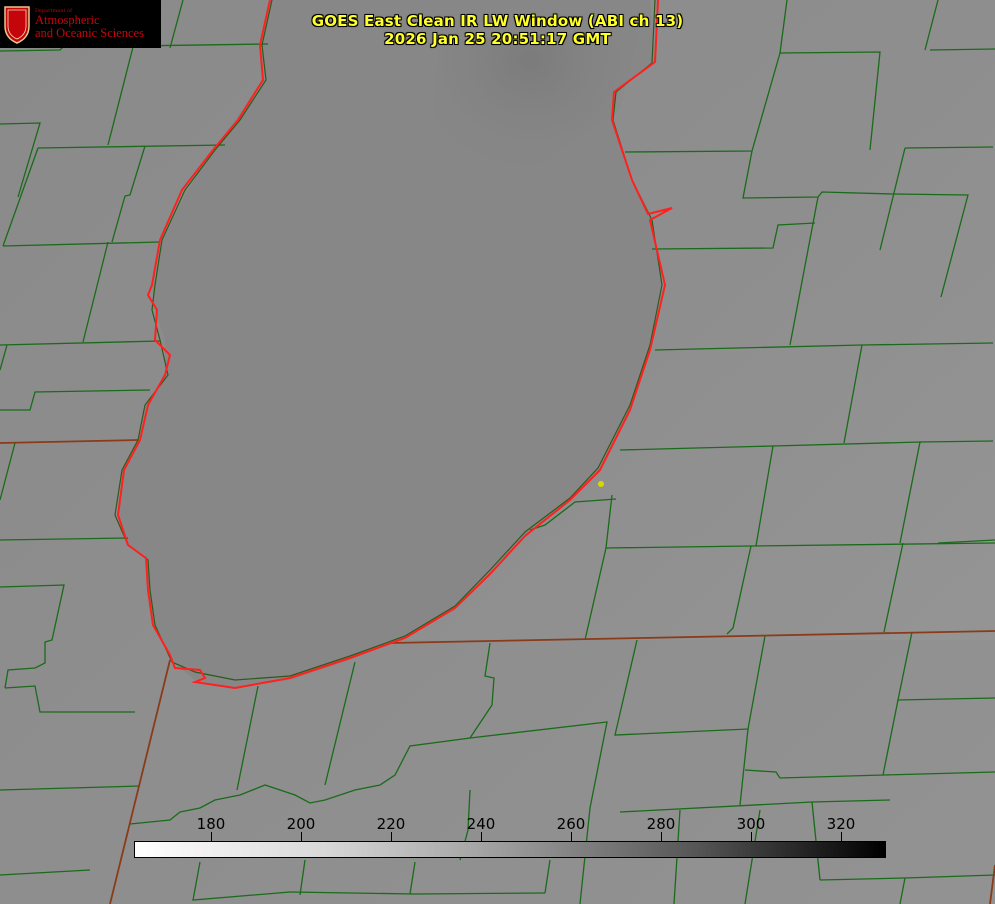 This screenshot has height=904, width=995. I want to click on colorbar-tick-label: 220, so click(391, 824).